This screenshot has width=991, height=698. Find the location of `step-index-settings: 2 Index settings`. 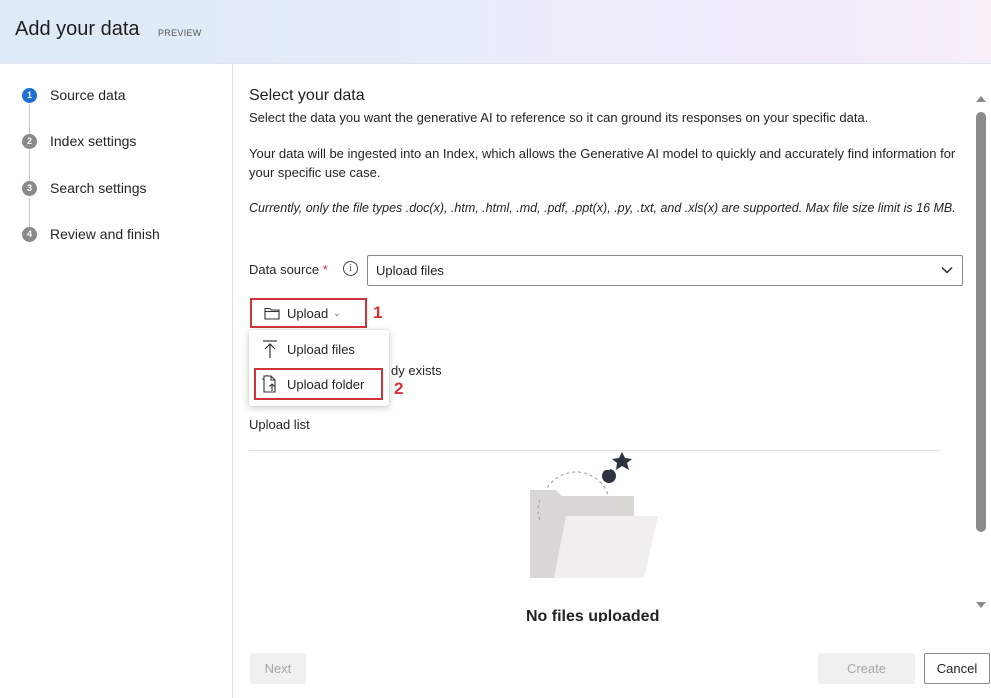

step-index-settings: 2 Index settings is located at coordinates (79, 141).